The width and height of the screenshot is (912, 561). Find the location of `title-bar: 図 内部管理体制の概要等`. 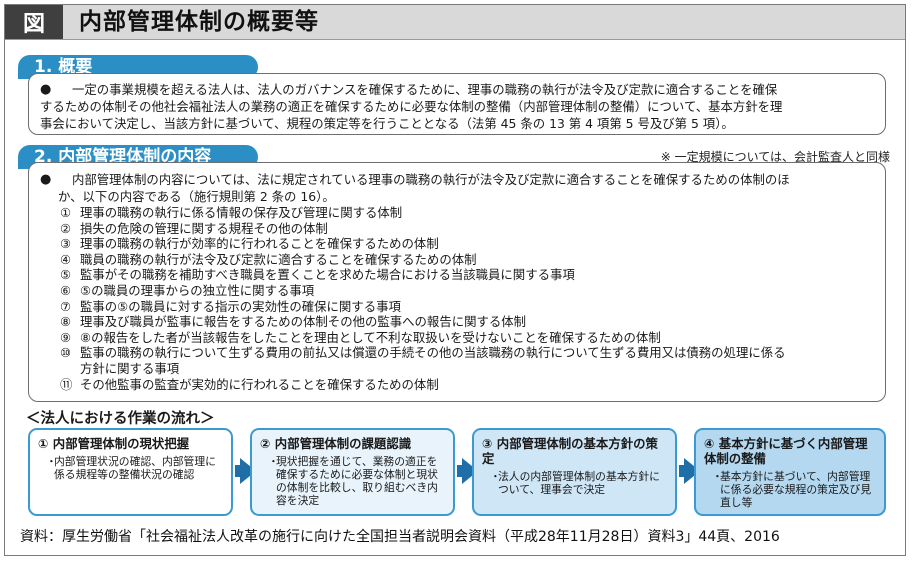

title-bar: 図 内部管理体制の概要等 is located at coordinates (455, 22).